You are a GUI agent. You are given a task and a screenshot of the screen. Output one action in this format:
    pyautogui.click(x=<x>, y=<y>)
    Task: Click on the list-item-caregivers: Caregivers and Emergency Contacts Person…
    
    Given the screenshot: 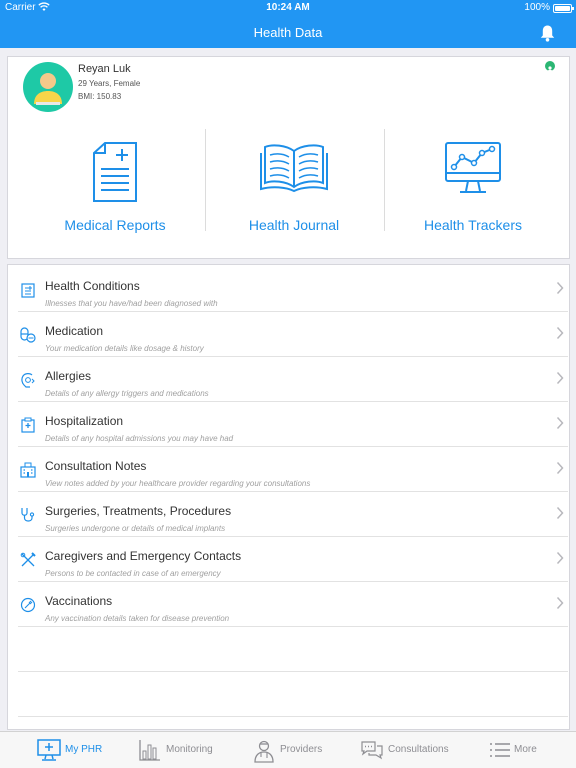 What is the action you would take?
    pyautogui.click(x=293, y=559)
    